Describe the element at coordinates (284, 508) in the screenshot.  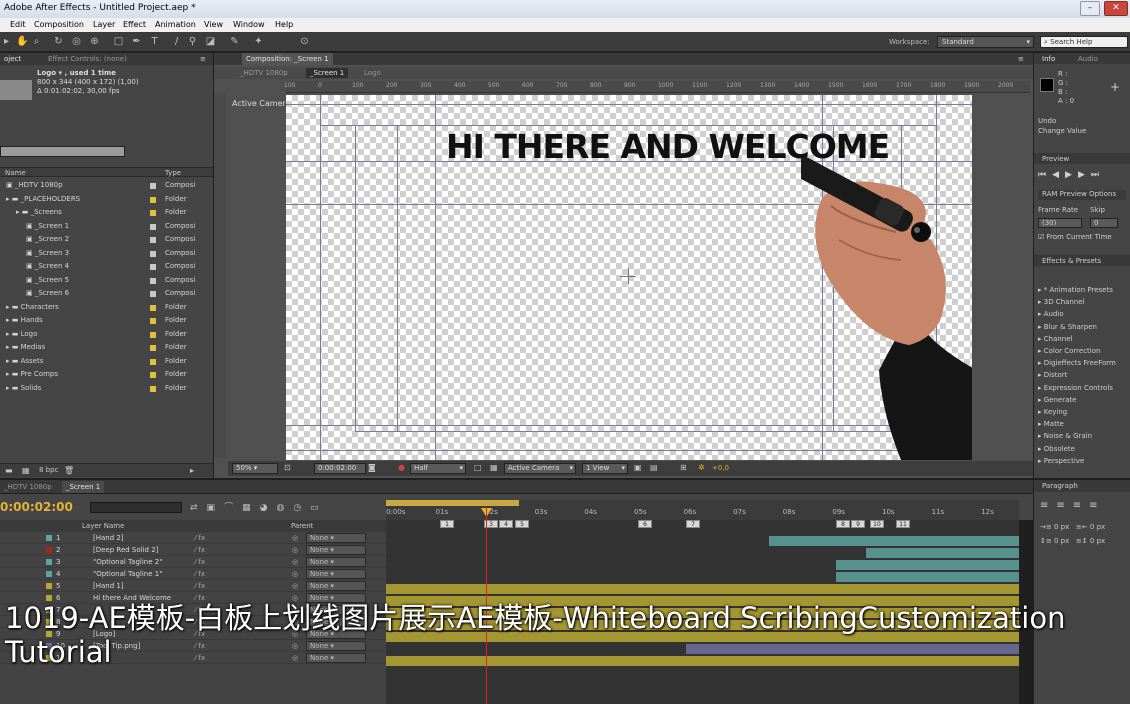
I see `brainstorm-icon: ◍` at that location.